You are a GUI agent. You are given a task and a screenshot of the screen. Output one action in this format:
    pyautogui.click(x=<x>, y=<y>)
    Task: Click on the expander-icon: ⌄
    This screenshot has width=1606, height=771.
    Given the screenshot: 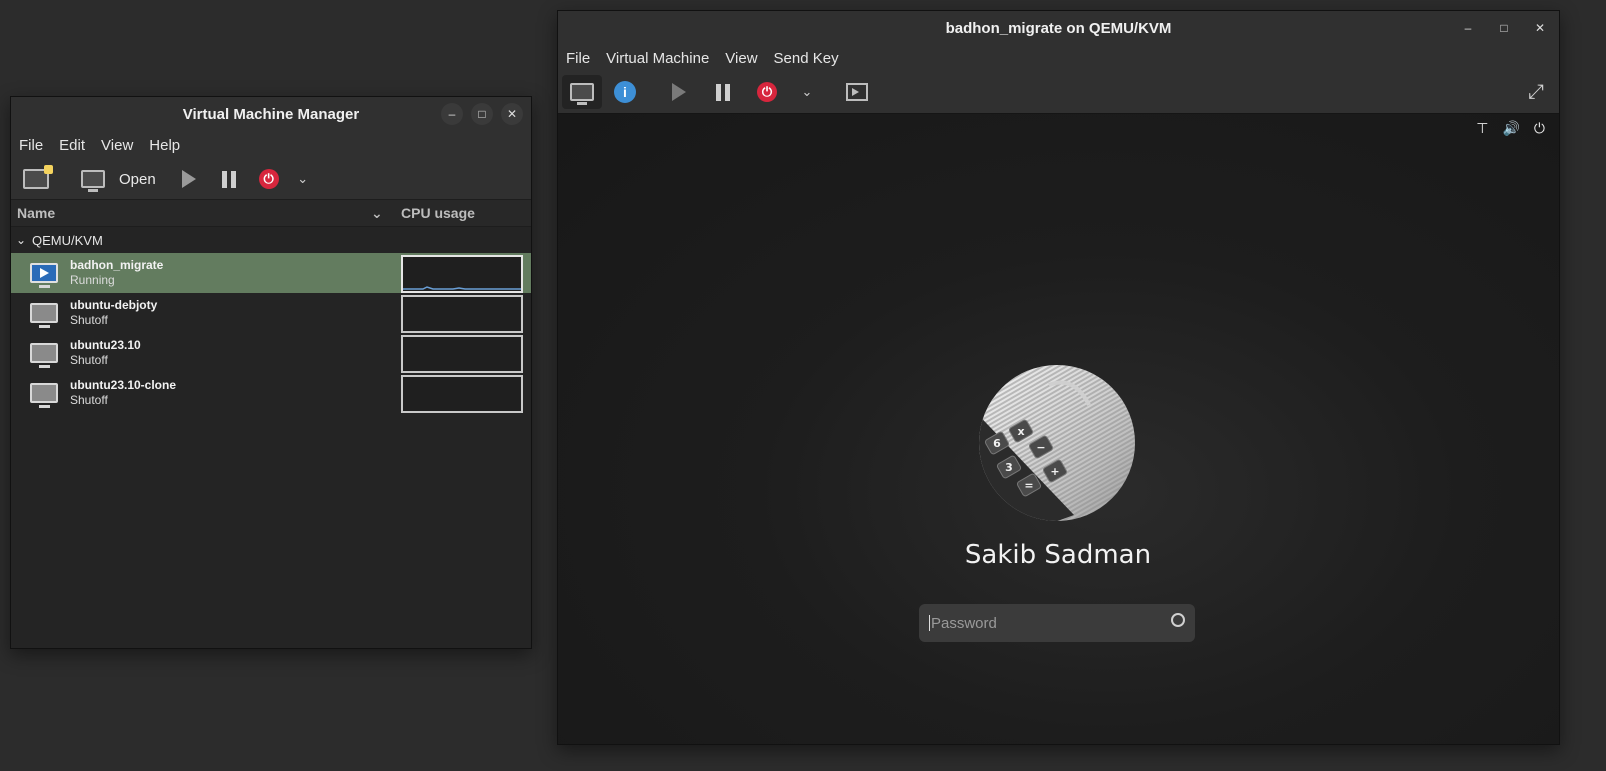 What is the action you would take?
    pyautogui.click(x=24, y=240)
    